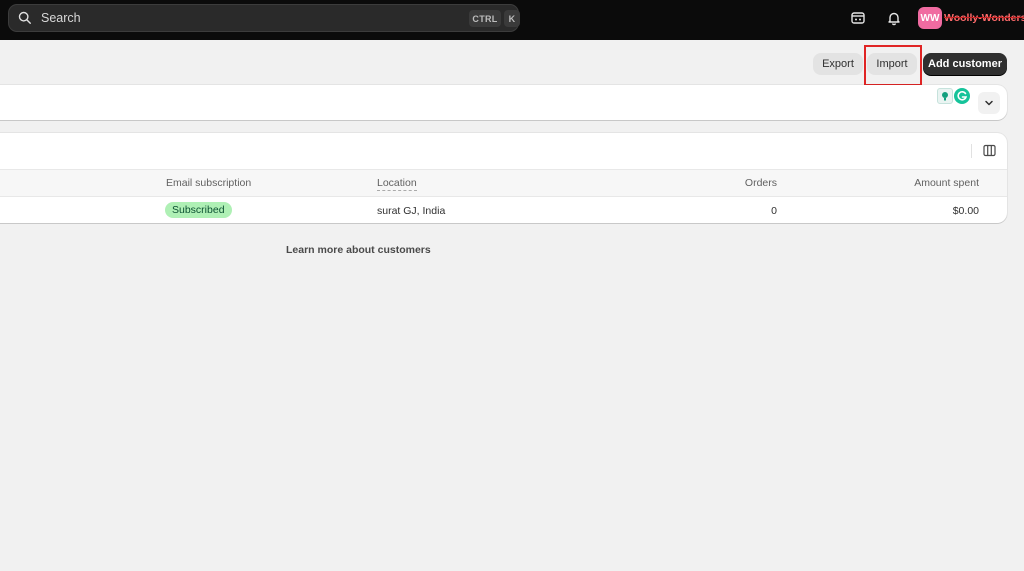  I want to click on columns-icon, so click(989, 150).